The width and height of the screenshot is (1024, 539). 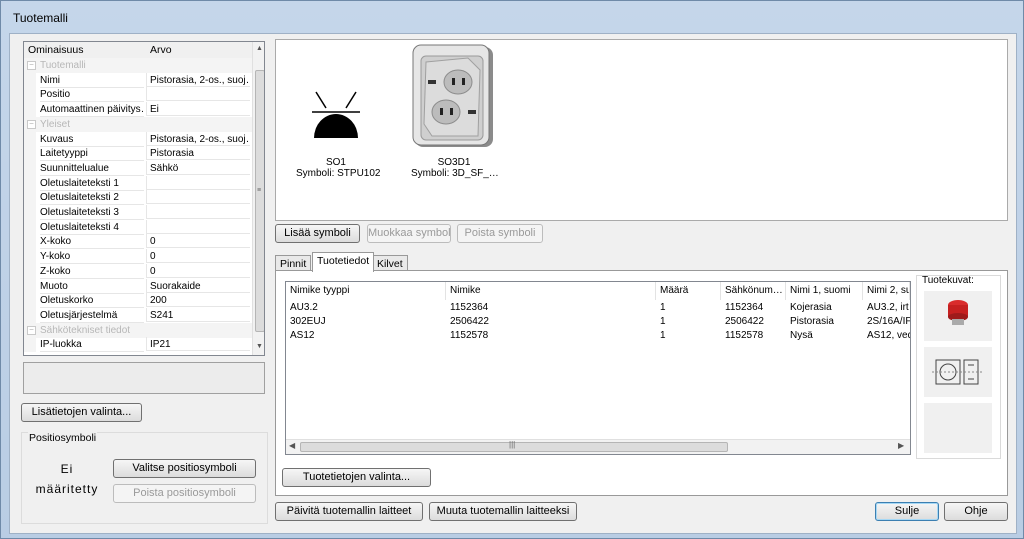 What do you see at coordinates (308, 321) in the screenshot?
I see `table-cell: 302EUJ` at bounding box center [308, 321].